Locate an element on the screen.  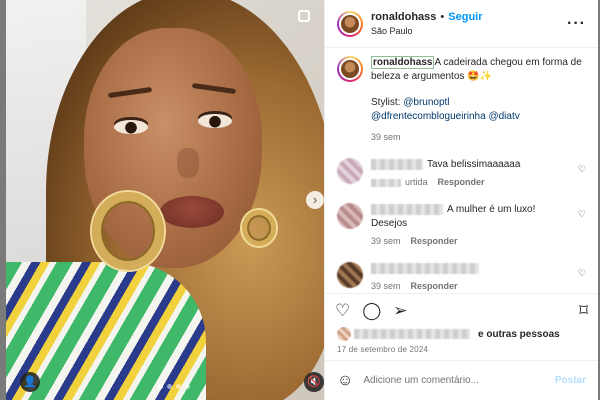
photo-brow-left is located at coordinates (130, 92).